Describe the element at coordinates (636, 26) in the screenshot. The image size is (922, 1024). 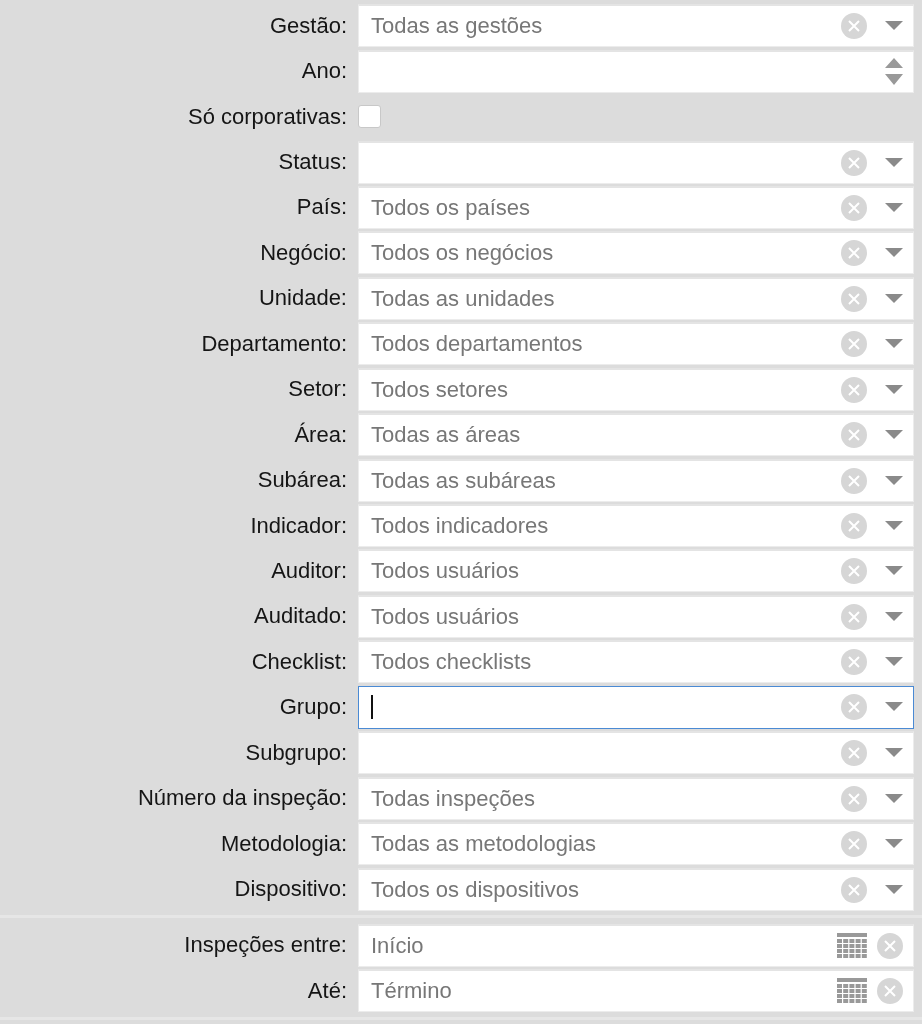
I see `select-field: Todas as gestões` at that location.